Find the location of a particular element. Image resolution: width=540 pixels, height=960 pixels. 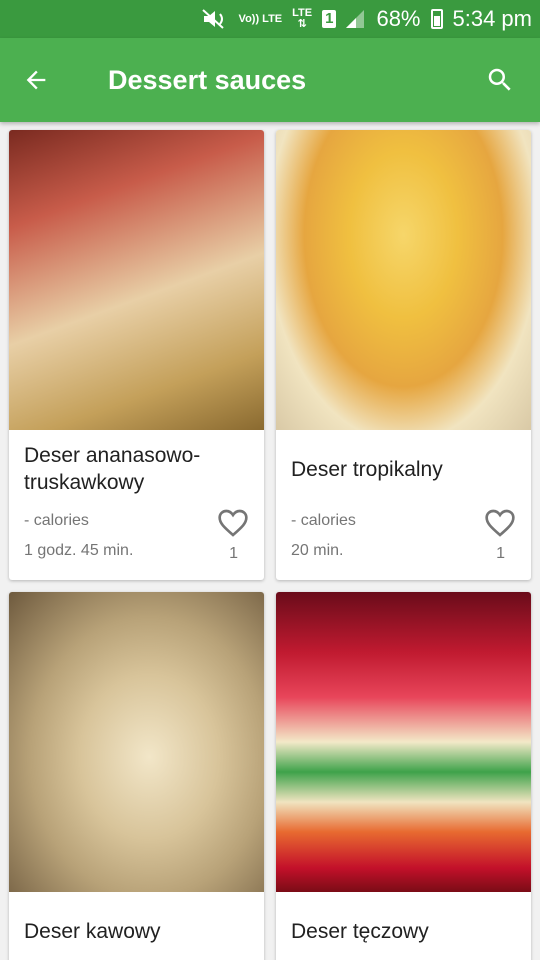

signal-icon is located at coordinates (355, 19).